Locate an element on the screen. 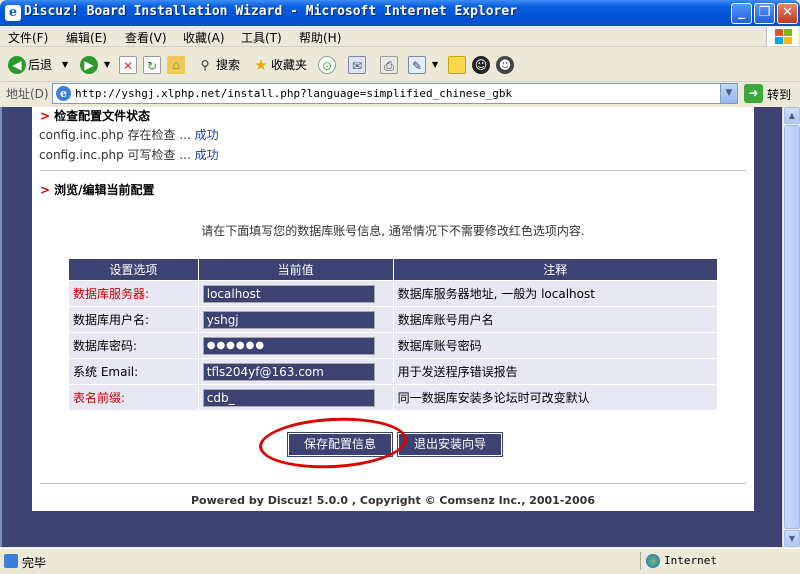 The width and height of the screenshot is (800, 574). setting-label: 系统 Email: is located at coordinates (133, 371).